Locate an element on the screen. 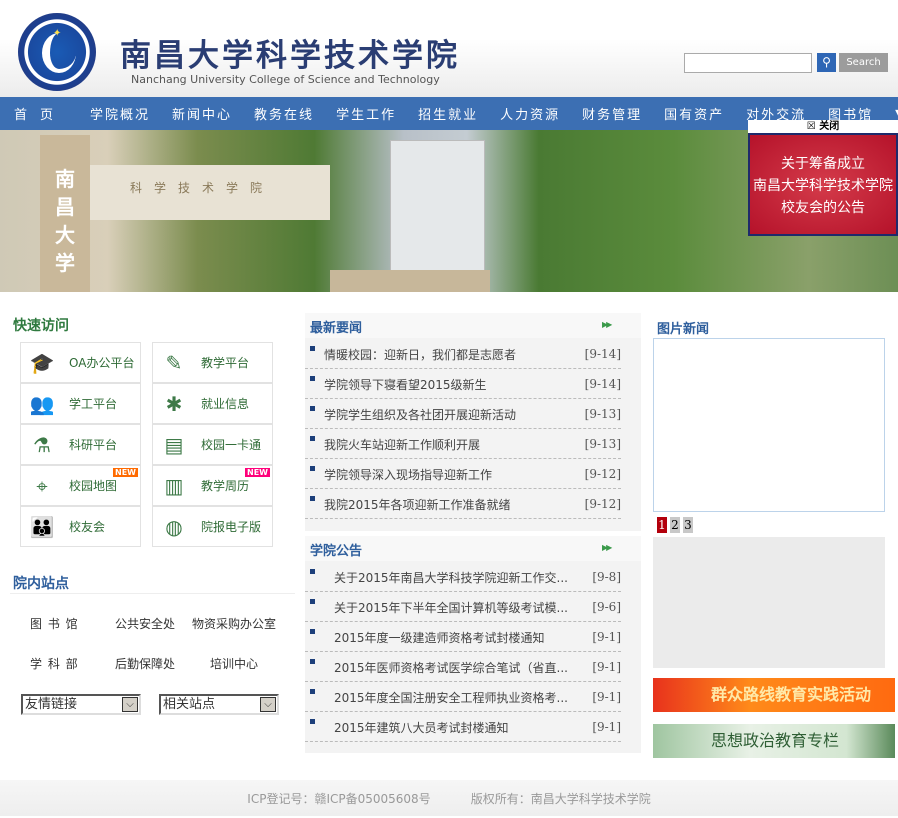 The width and height of the screenshot is (898, 818). quick-access-item: ✎ 教学平台 is located at coordinates (212, 362).